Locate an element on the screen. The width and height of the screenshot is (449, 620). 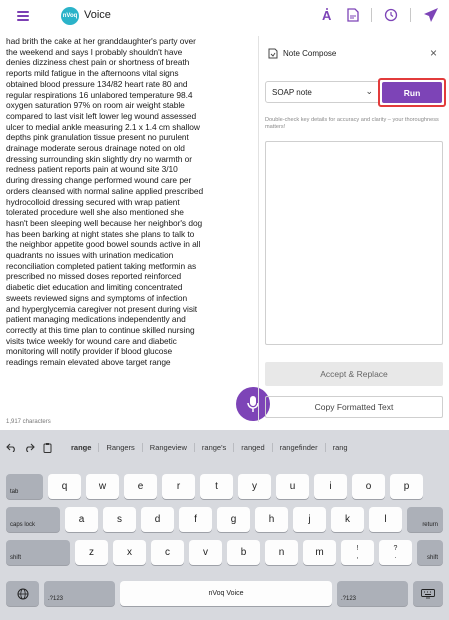
return-key: return is located at coordinates (425, 519).